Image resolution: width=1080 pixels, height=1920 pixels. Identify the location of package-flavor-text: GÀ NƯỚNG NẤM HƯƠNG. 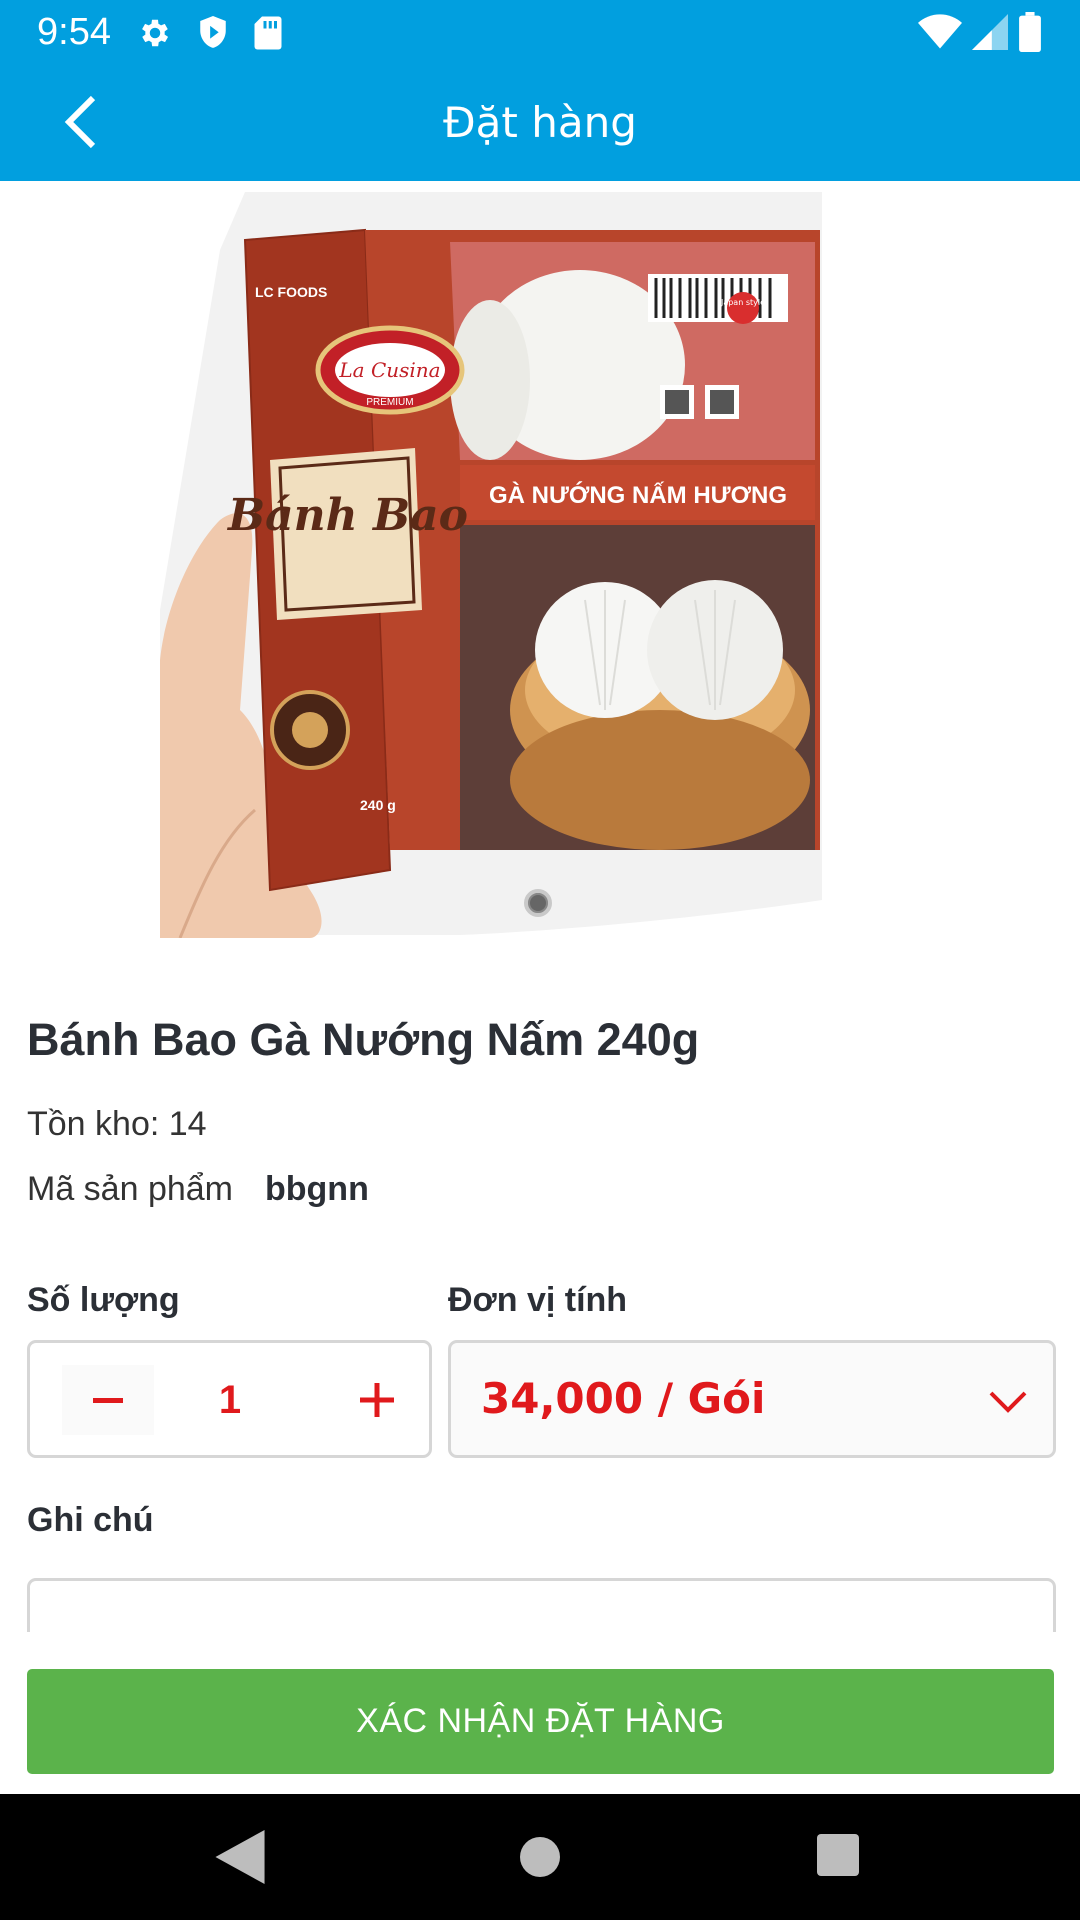
(638, 495).